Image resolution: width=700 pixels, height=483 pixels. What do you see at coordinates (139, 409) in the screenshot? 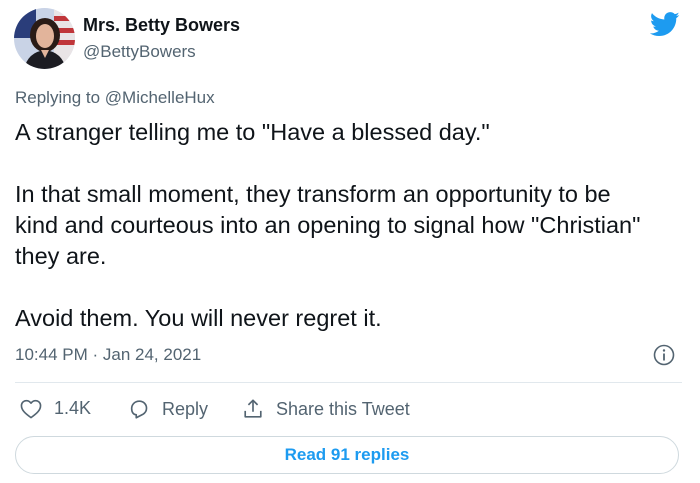
I see `reply-bubble-icon` at bounding box center [139, 409].